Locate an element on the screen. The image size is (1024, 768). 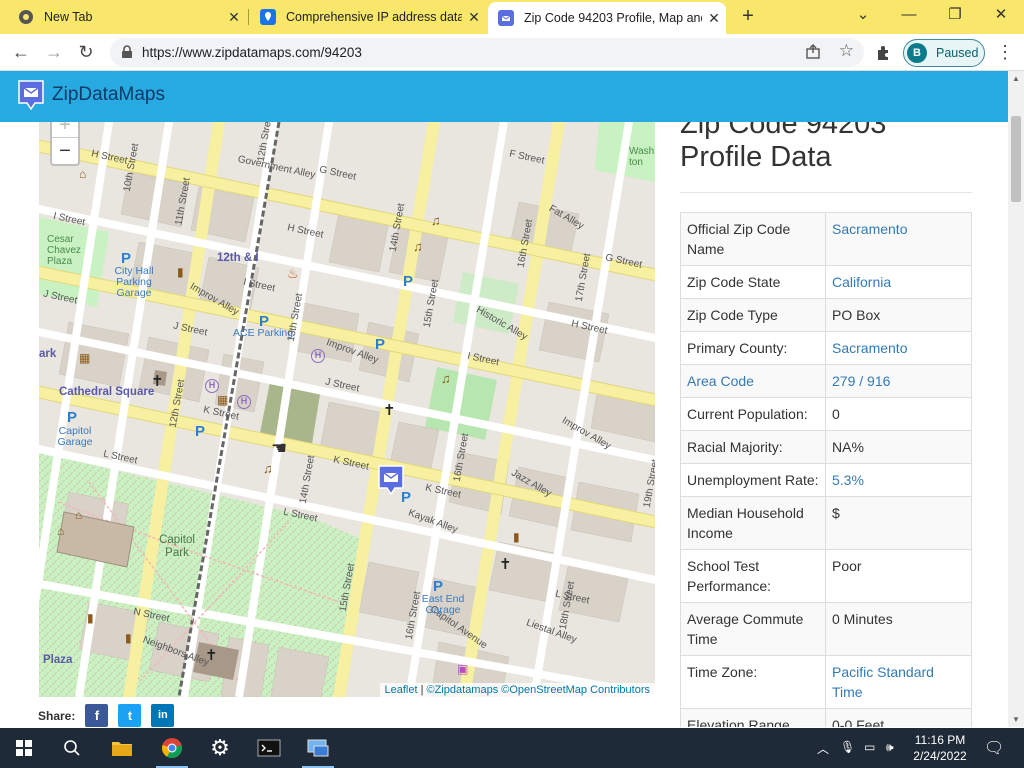
settings-gear-icon: ⚙ is located at coordinates (220, 748).